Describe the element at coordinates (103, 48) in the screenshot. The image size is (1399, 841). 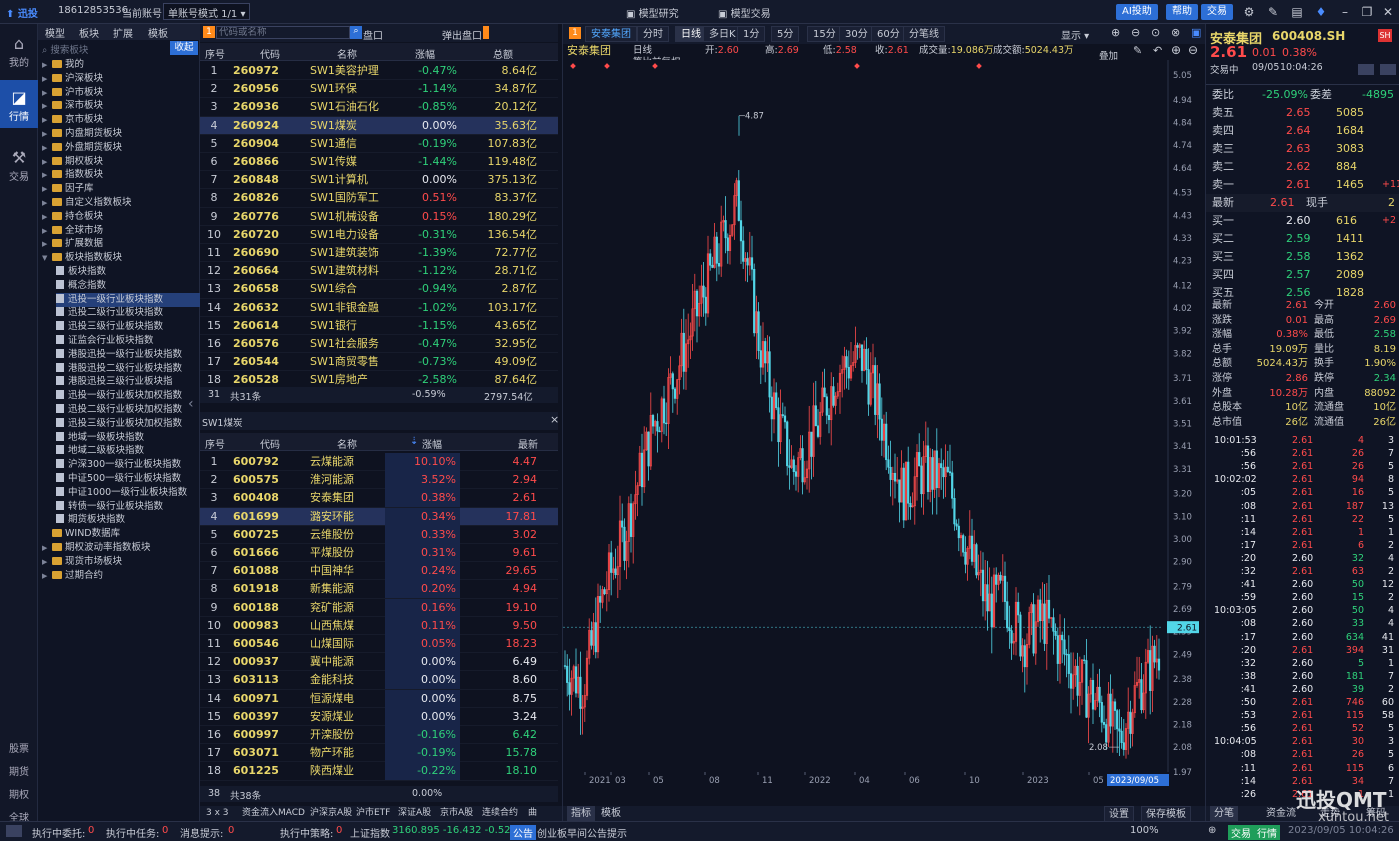
I see `tree-search-input: ⌕ 搜索板块` at that location.